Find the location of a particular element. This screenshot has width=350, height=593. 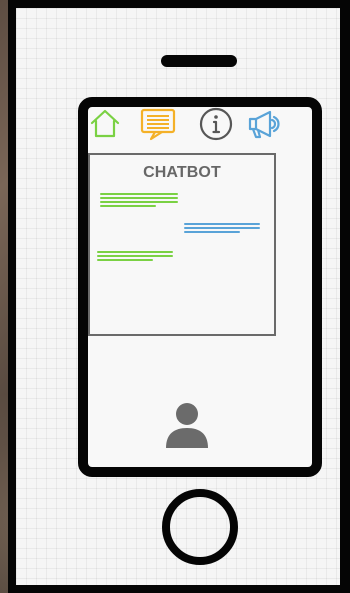

bot-message is located at coordinates (222, 228).